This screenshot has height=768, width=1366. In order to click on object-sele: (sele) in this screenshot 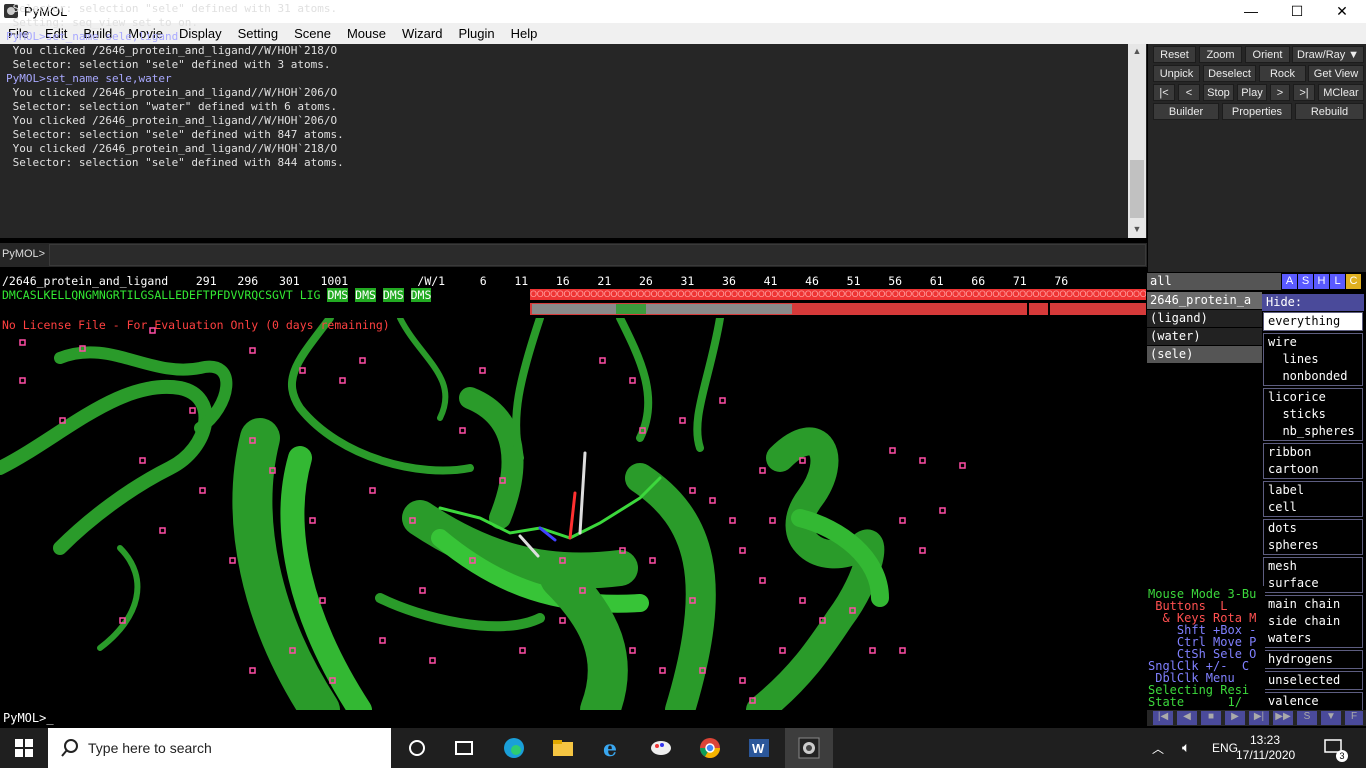, I will do `click(1204, 354)`.